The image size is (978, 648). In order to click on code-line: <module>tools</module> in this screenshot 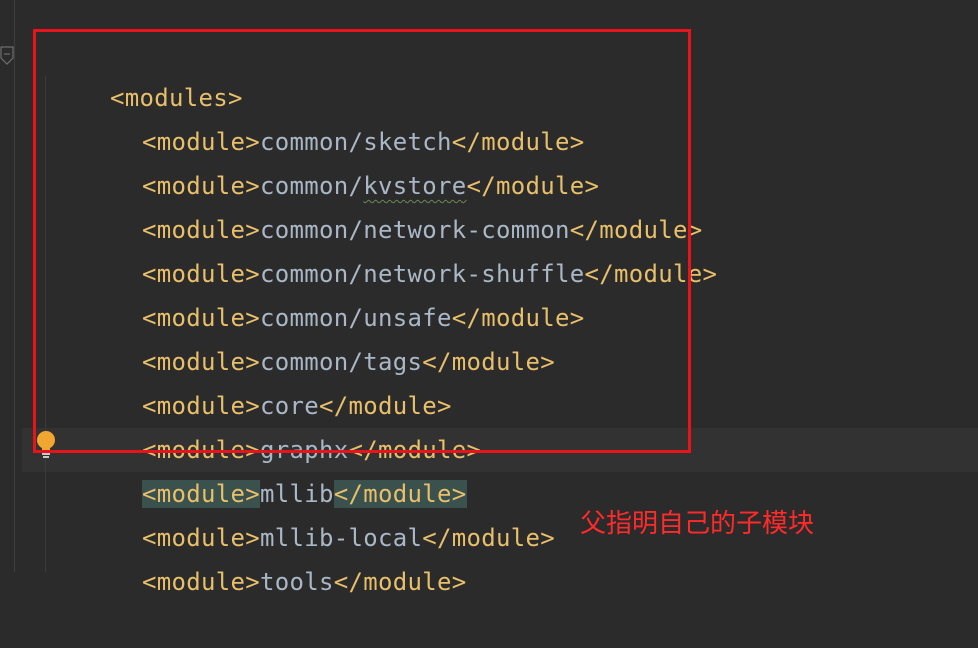, I will do `click(275, 556)`.